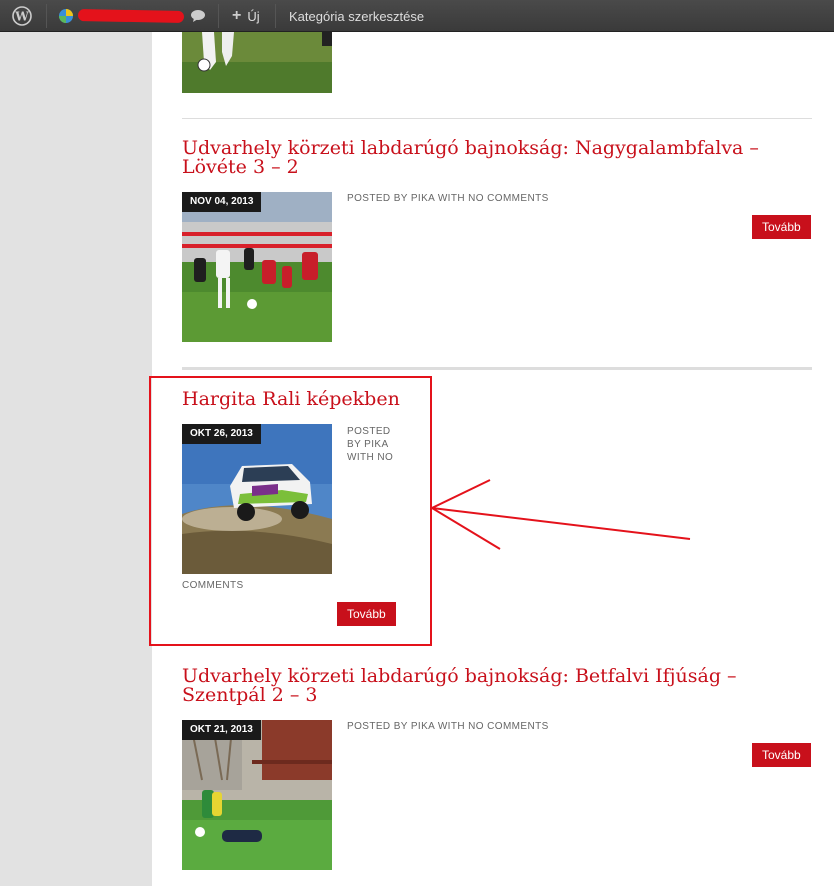 The height and width of the screenshot is (886, 834). What do you see at coordinates (237, 15) in the screenshot?
I see `plus-icon: +` at bounding box center [237, 15].